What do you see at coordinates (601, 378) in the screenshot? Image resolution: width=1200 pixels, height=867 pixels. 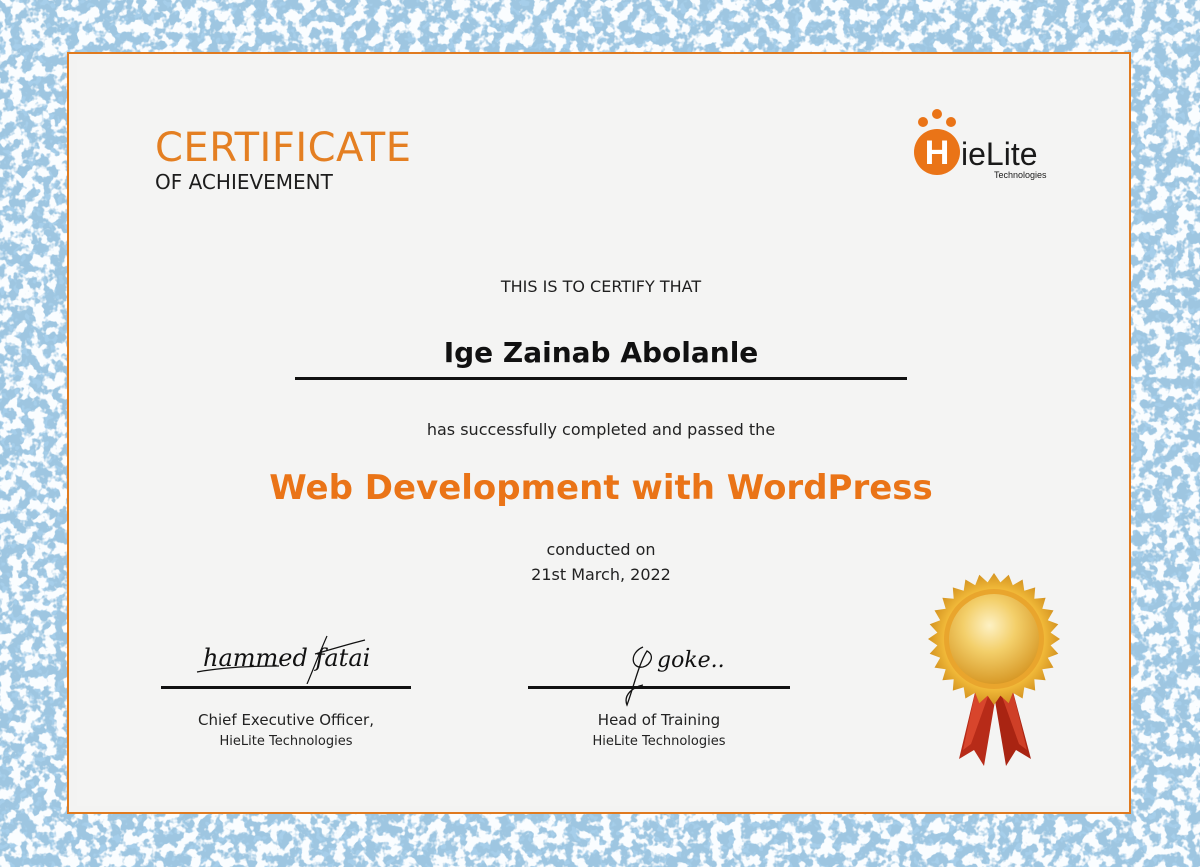 I see `name-underline` at bounding box center [601, 378].